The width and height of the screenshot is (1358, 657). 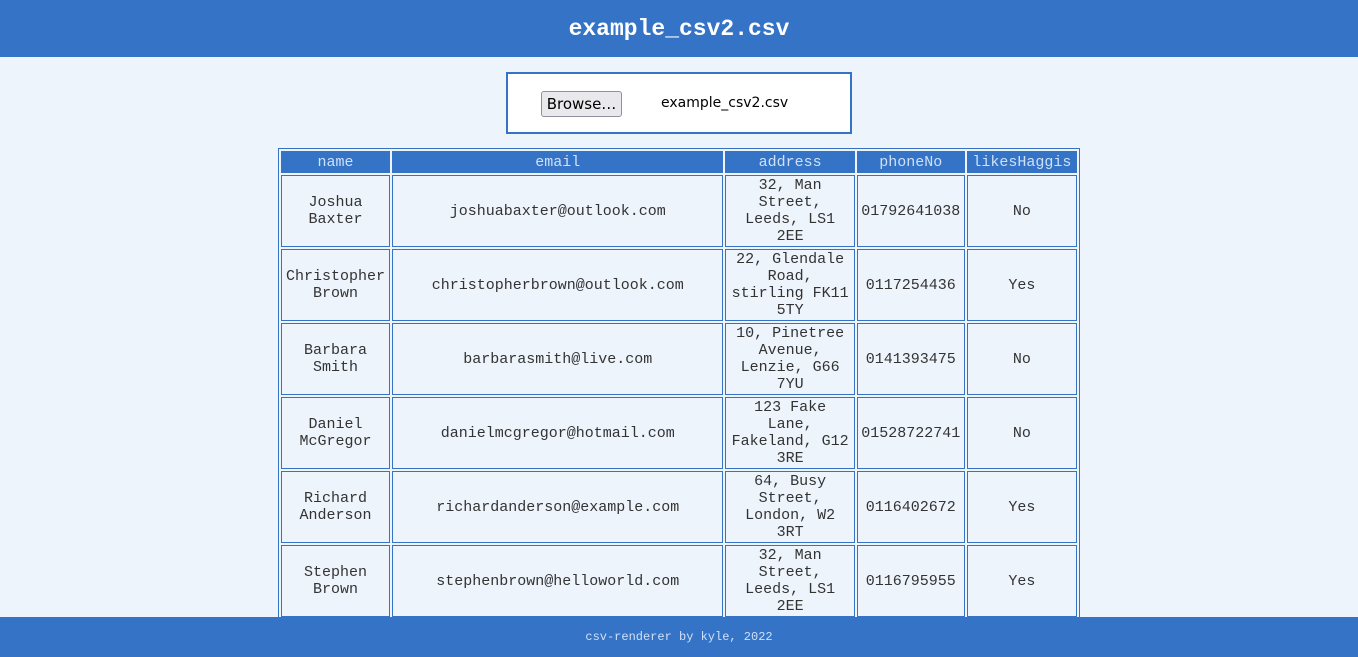 What do you see at coordinates (910, 285) in the screenshot?
I see `cell-phone: 0117254436` at bounding box center [910, 285].